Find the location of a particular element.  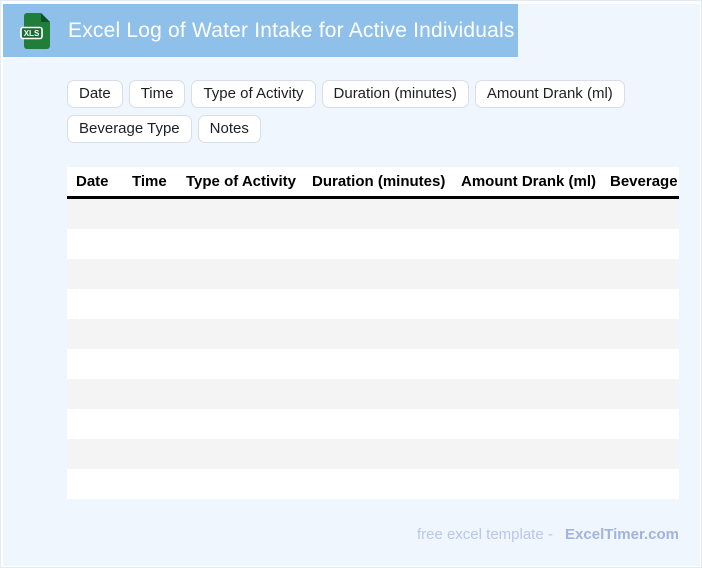

column-header-date: Date is located at coordinates (92, 181).